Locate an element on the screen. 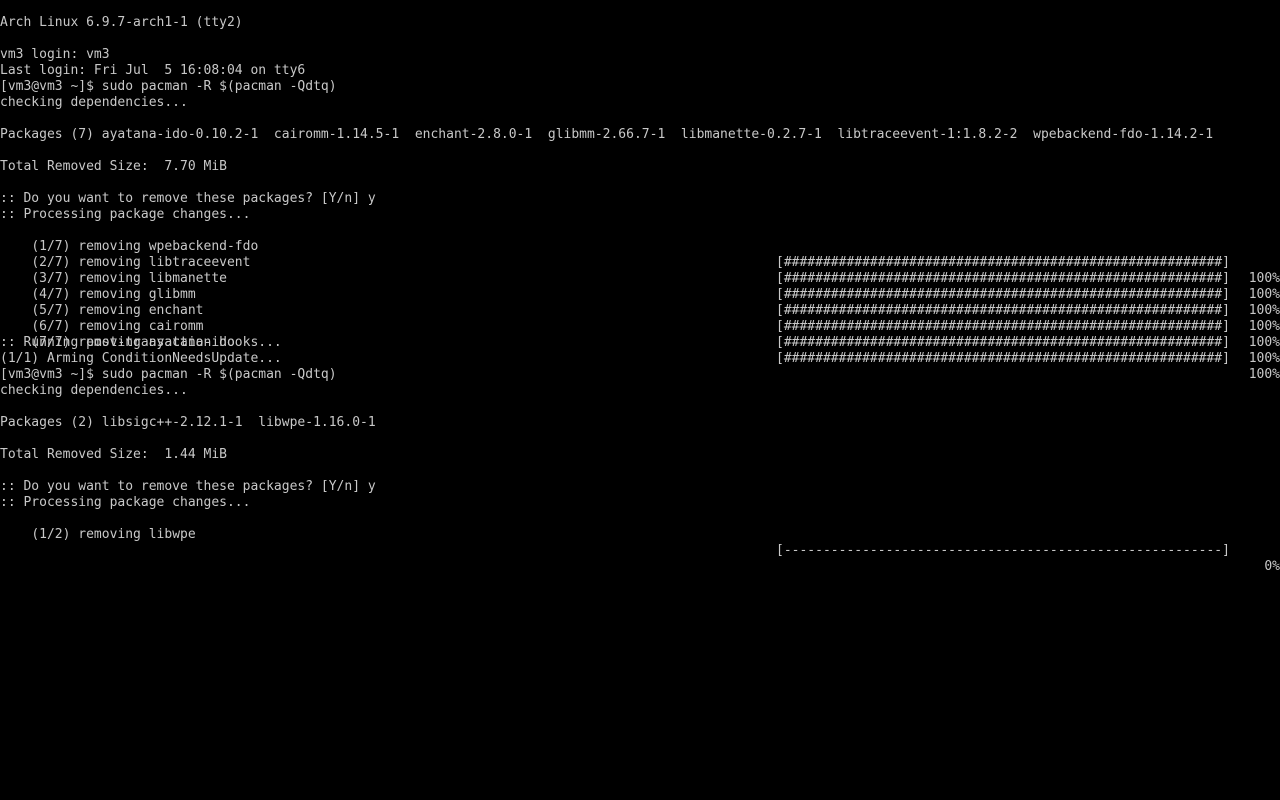 Image resolution: width=1280 pixels, height=800 pixels. progress-percent: 0% is located at coordinates (1272, 566).